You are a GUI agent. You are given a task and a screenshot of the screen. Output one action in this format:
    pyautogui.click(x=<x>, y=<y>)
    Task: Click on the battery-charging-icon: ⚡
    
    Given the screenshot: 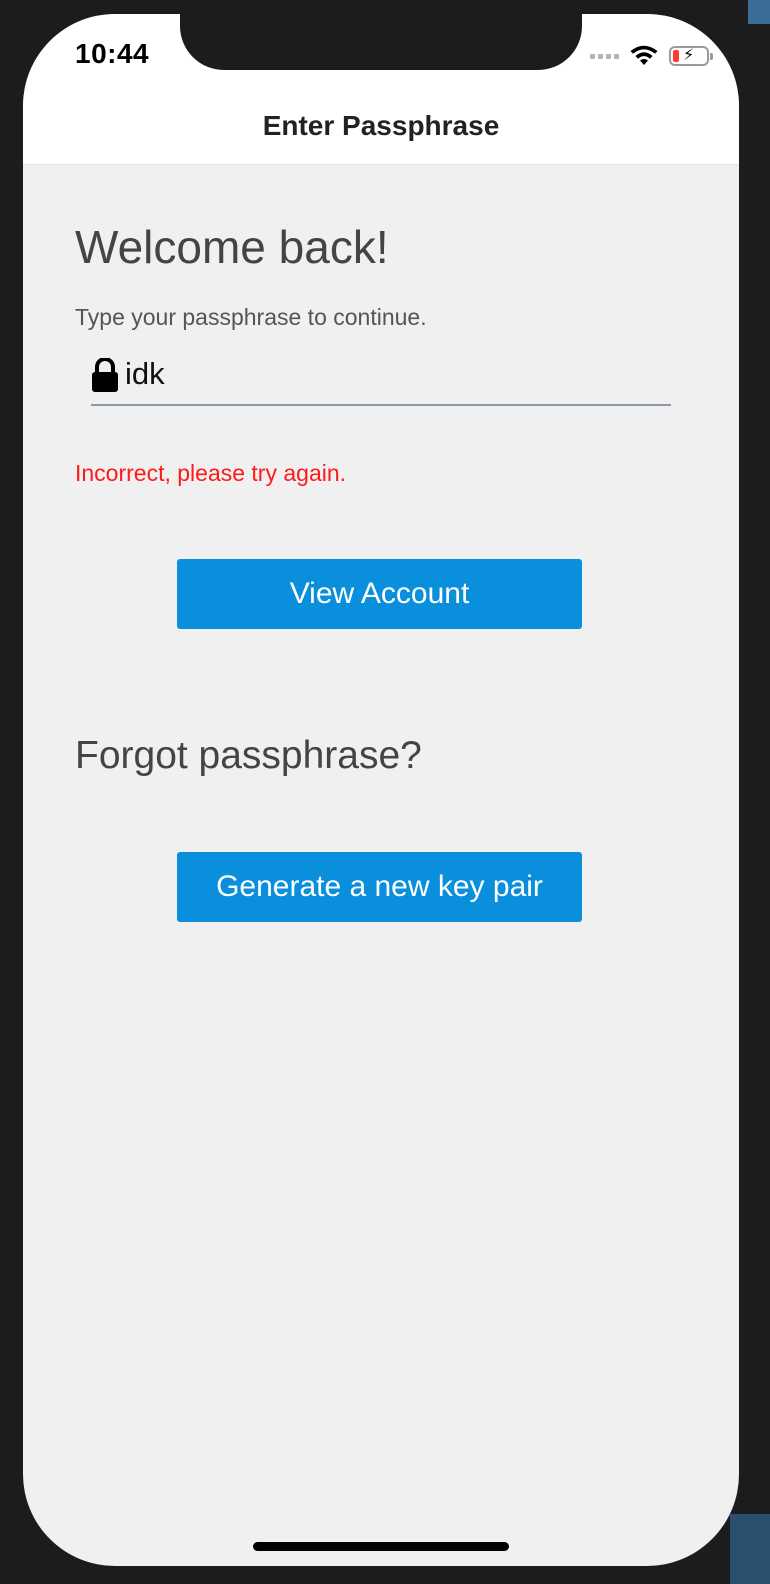 What is the action you would take?
    pyautogui.click(x=691, y=56)
    